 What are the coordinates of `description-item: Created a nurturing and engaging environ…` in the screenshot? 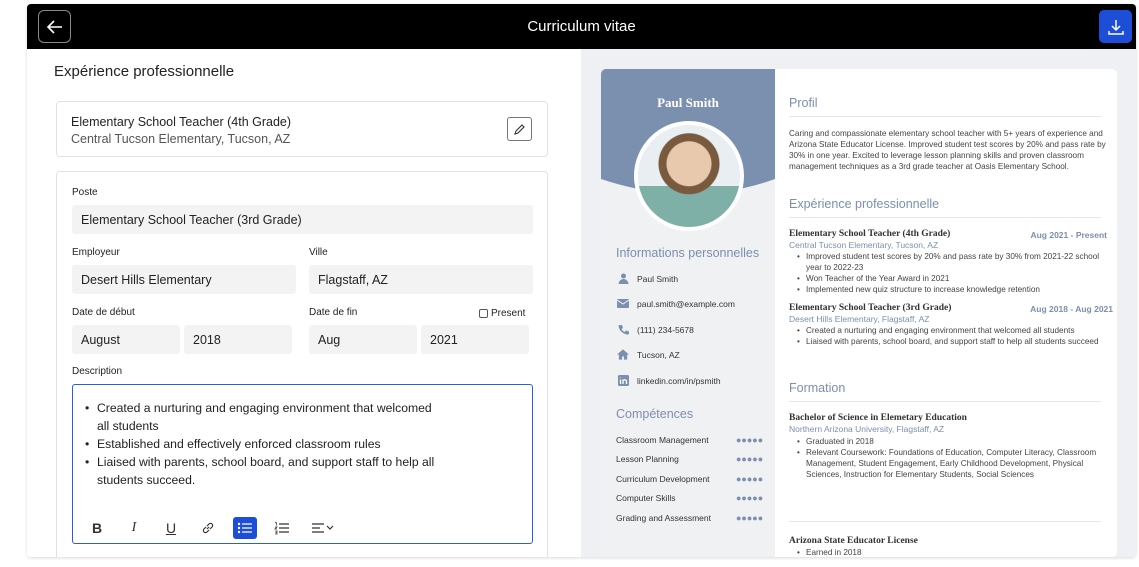 It's located at (265, 417).